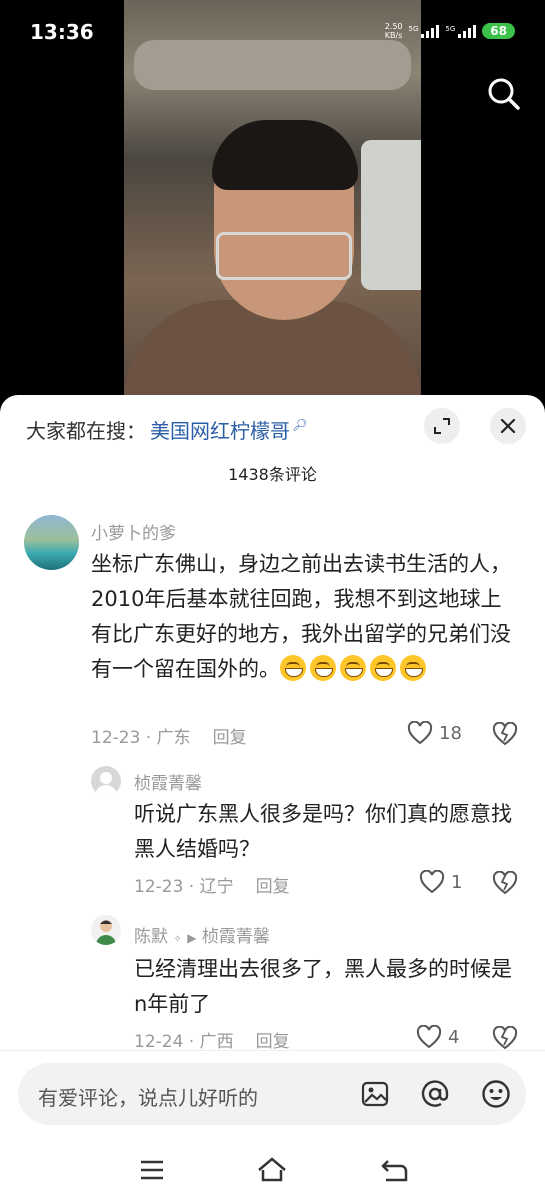 This screenshot has height=1200, width=545. What do you see at coordinates (375, 1094) in the screenshot?
I see `image-icon` at bounding box center [375, 1094].